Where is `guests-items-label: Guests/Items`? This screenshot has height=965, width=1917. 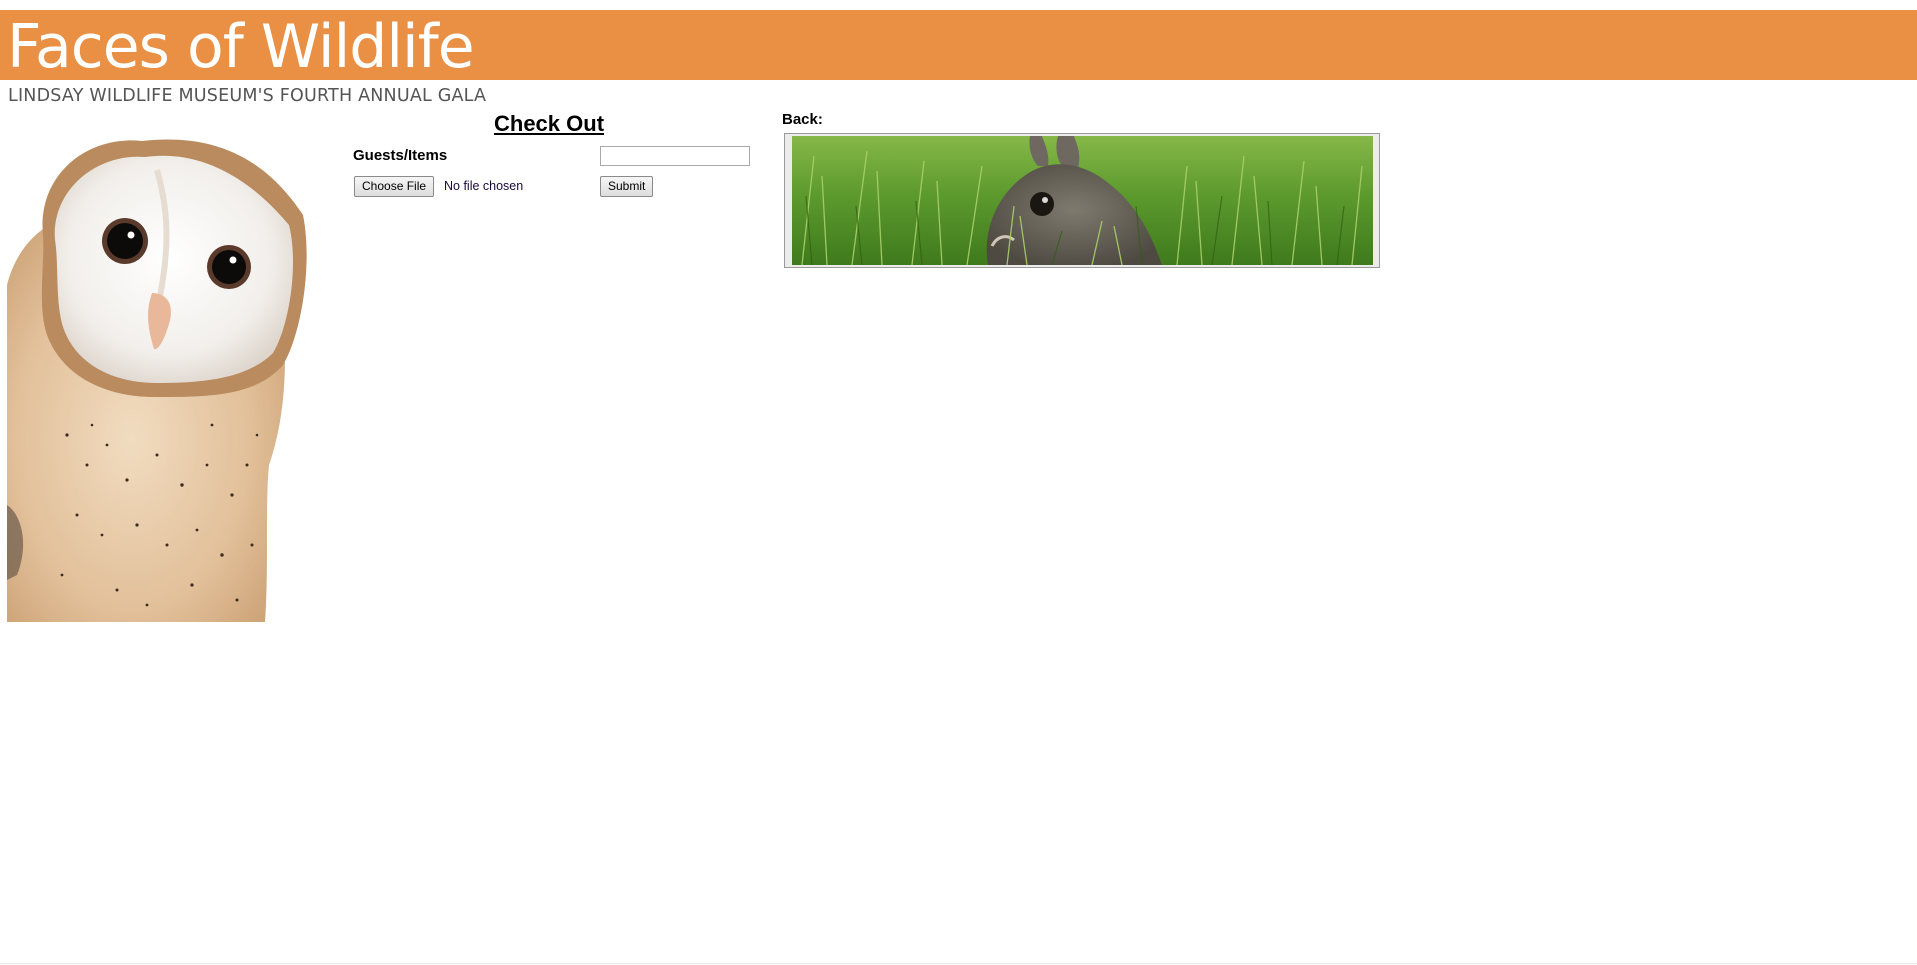 guests-items-label: Guests/Items is located at coordinates (400, 155).